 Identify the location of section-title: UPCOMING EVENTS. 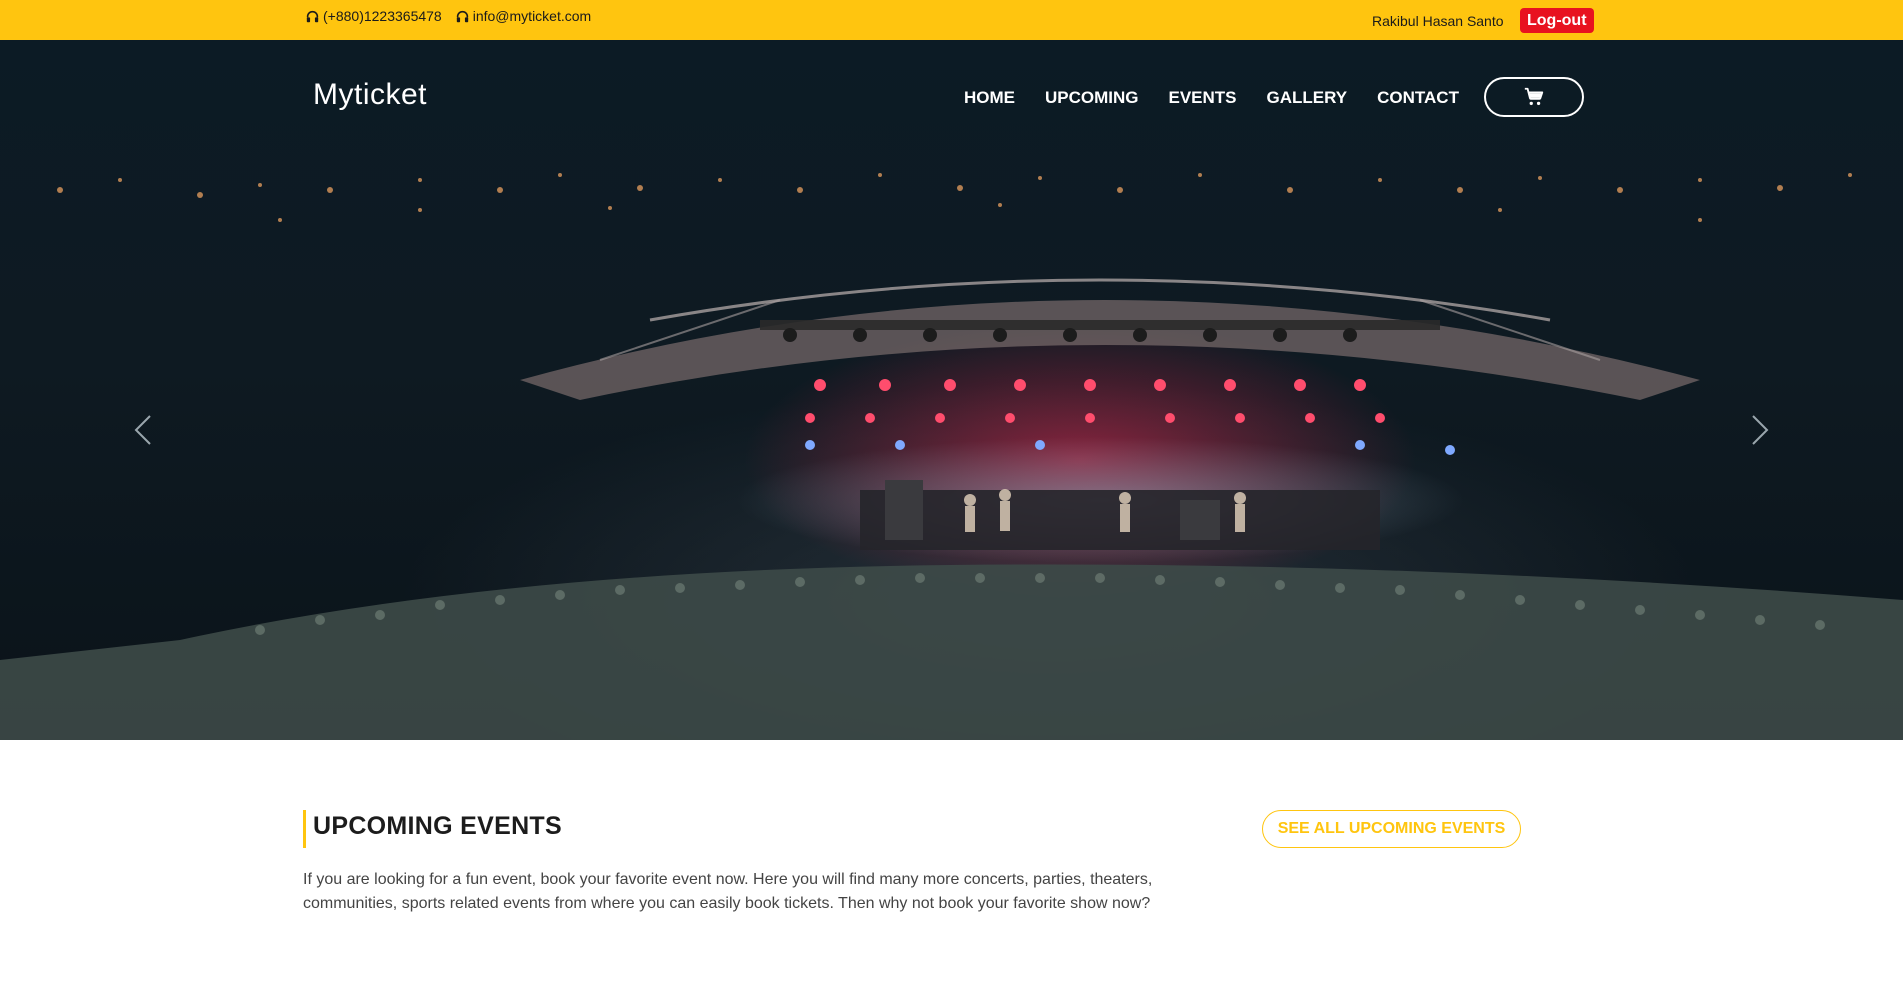
(432, 829).